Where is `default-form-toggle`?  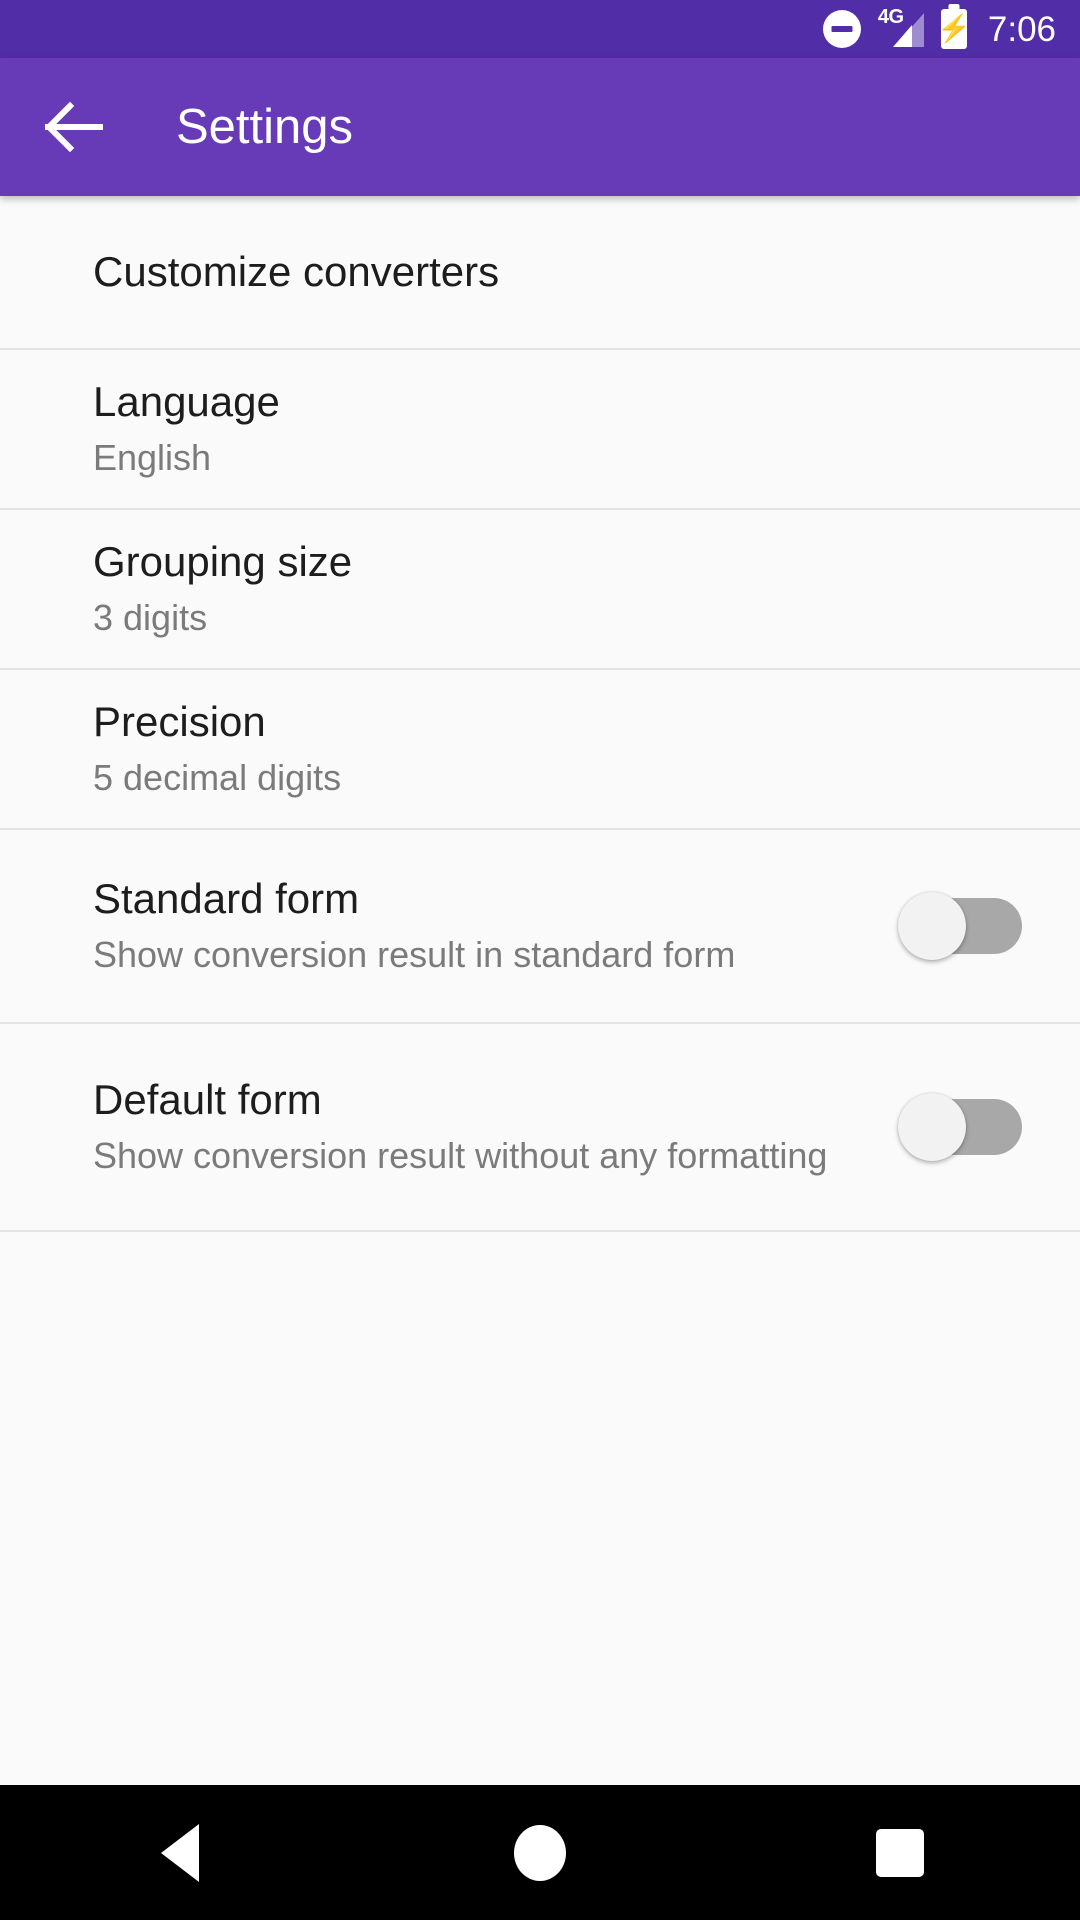
default-form-toggle is located at coordinates (960, 1127).